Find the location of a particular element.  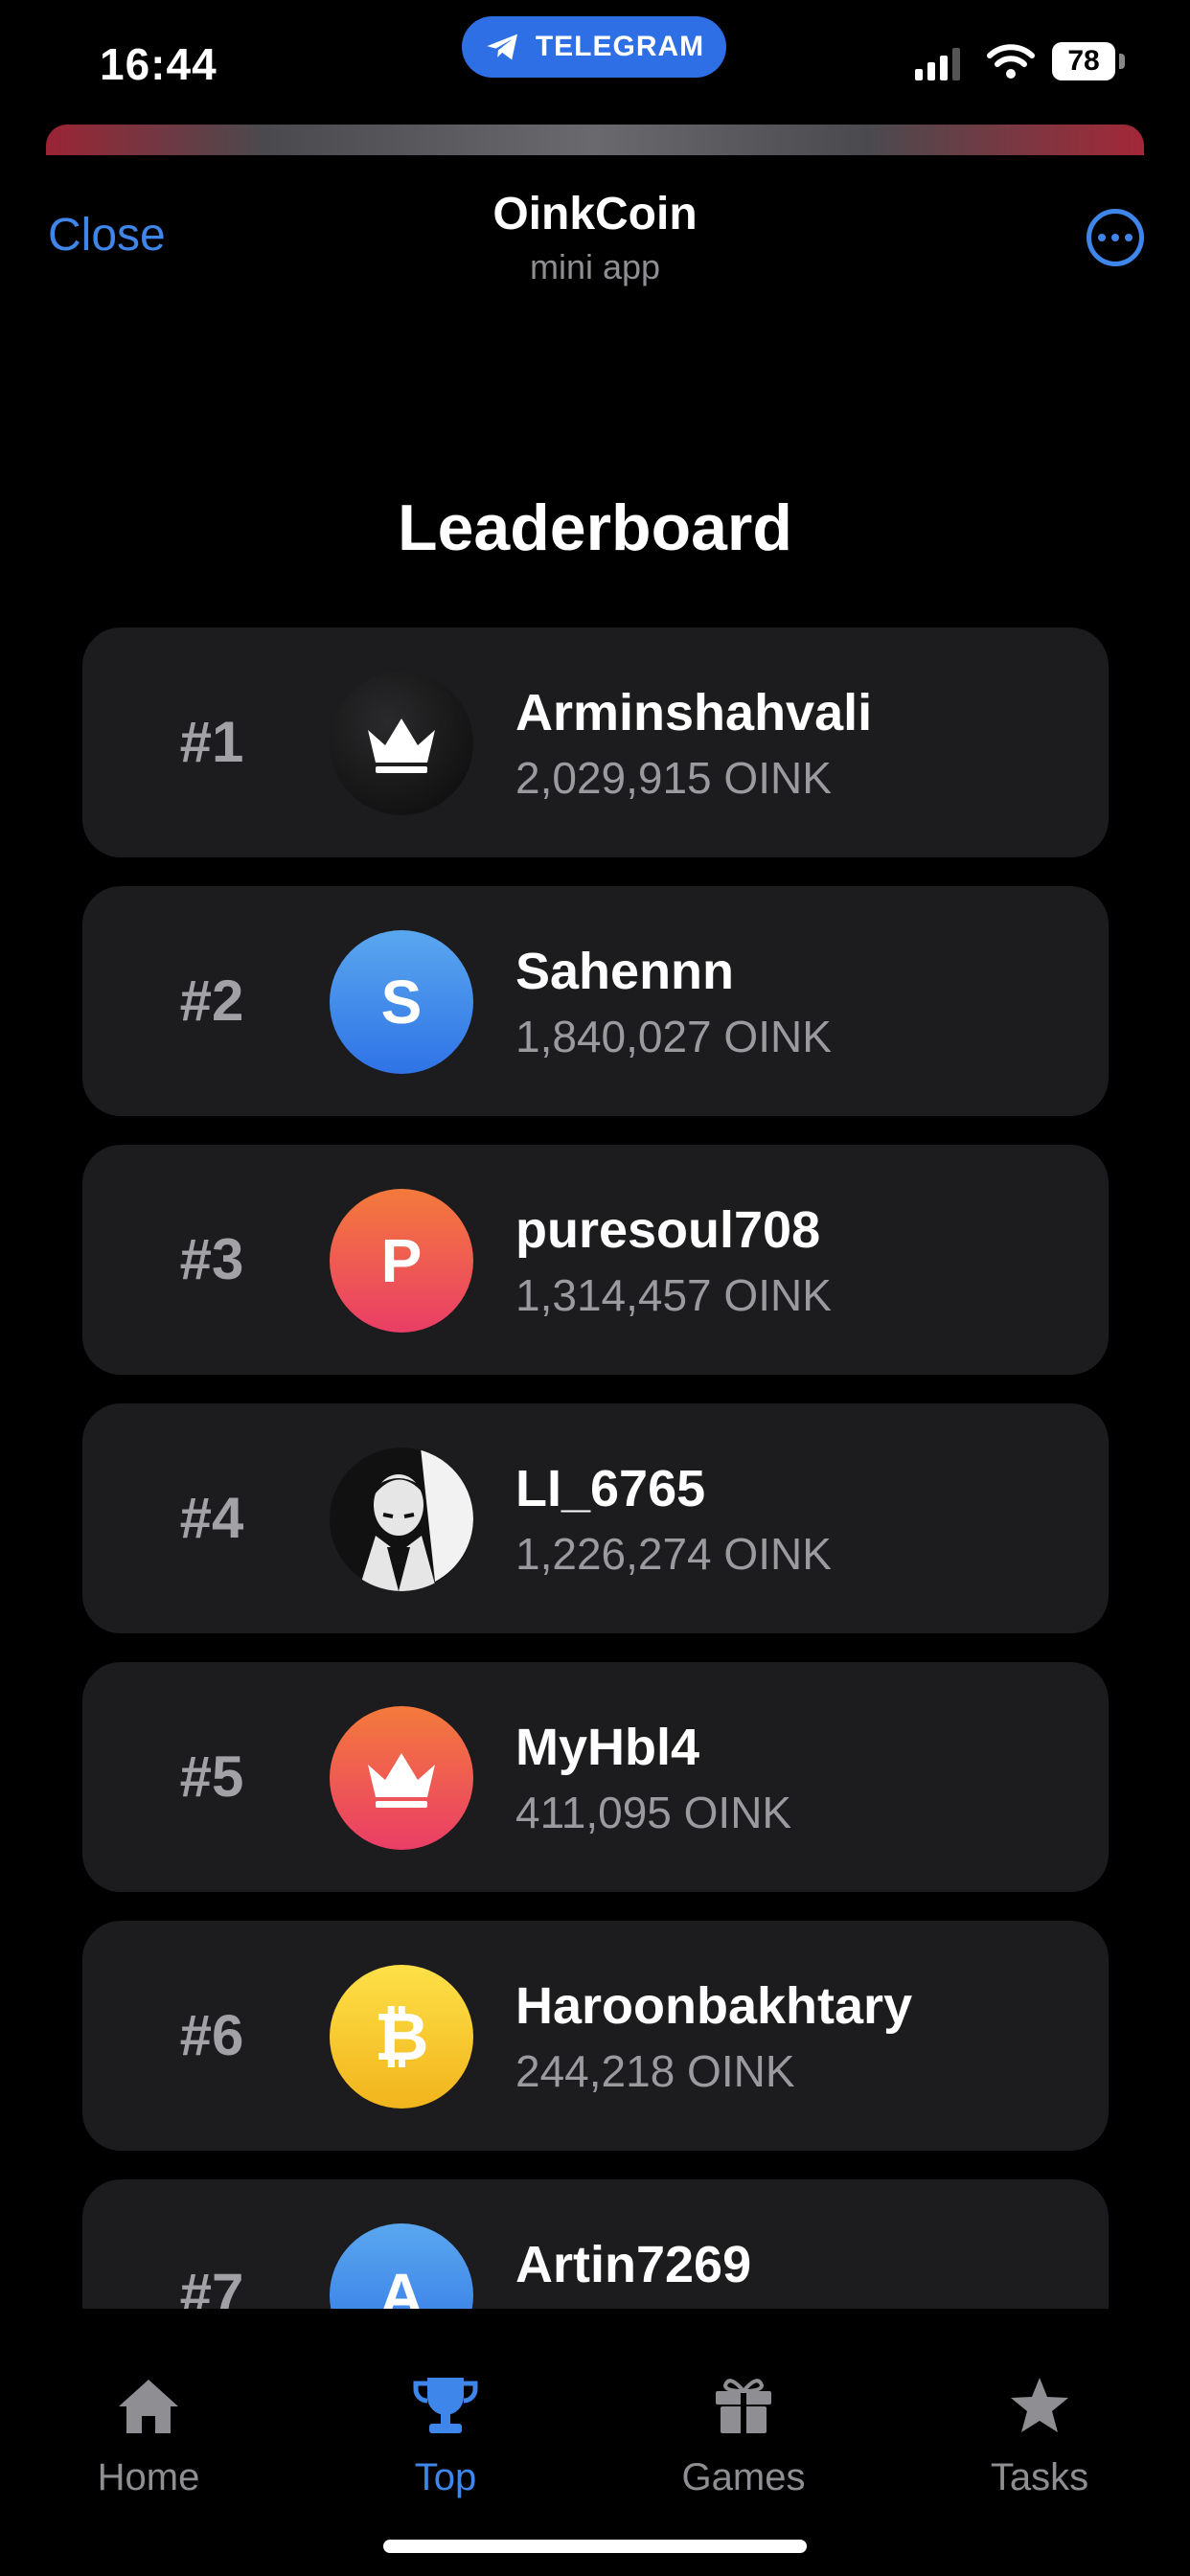

leaderboard-row: #3 P puresoul708 1,314,457 OINK is located at coordinates (595, 1260).